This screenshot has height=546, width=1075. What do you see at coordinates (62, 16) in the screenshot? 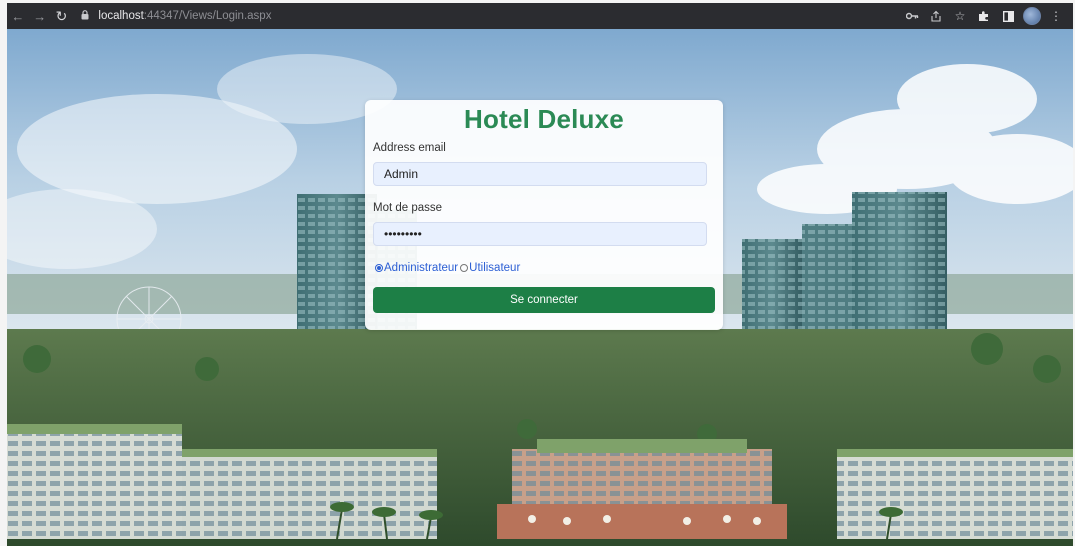
I see `reload-icon: ↻` at bounding box center [62, 16].